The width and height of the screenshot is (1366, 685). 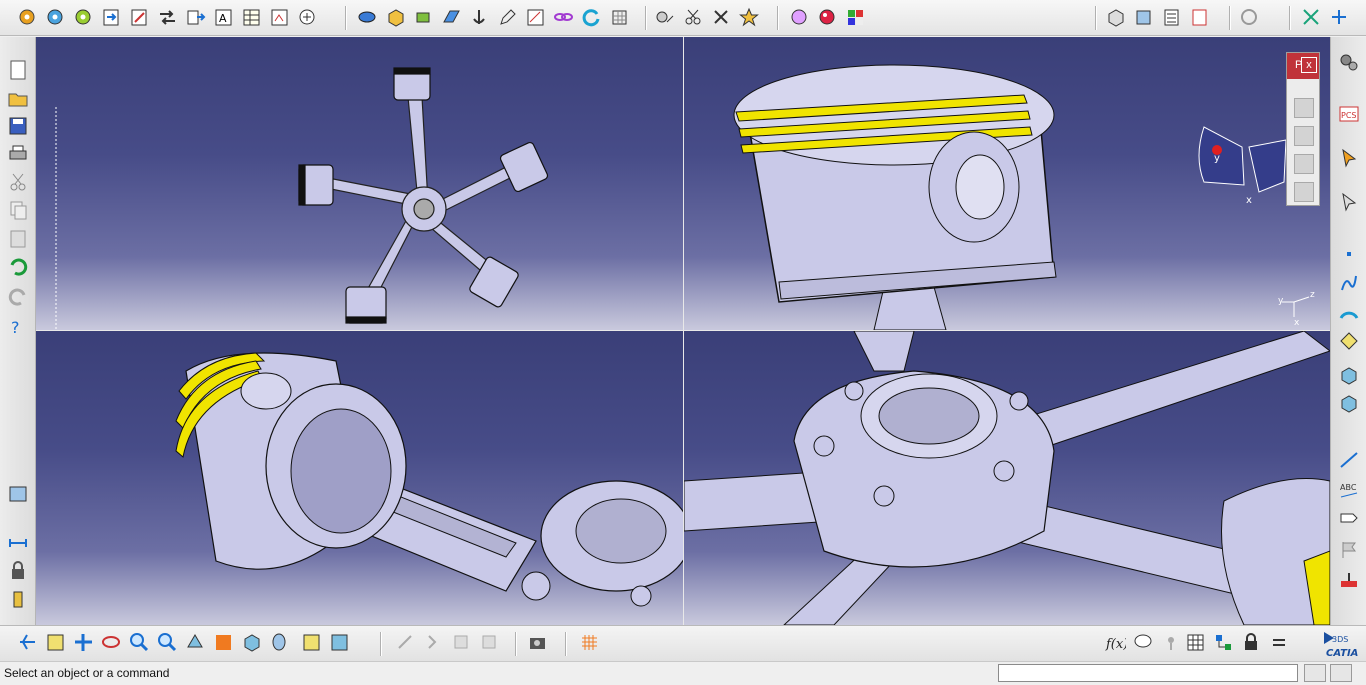 I want to click on constraint-disabled-icon, so click(x=405, y=642).